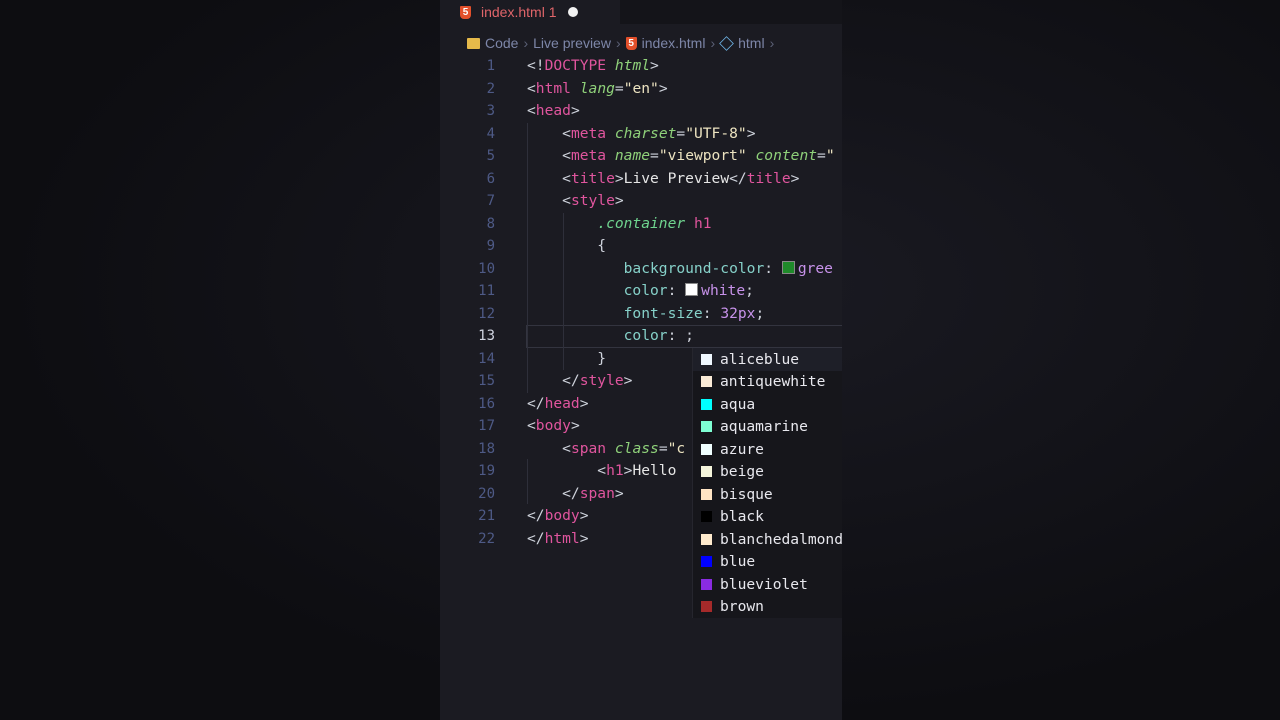  What do you see at coordinates (767, 404) in the screenshot?
I see `suggestion-item-aqua: aqua` at bounding box center [767, 404].